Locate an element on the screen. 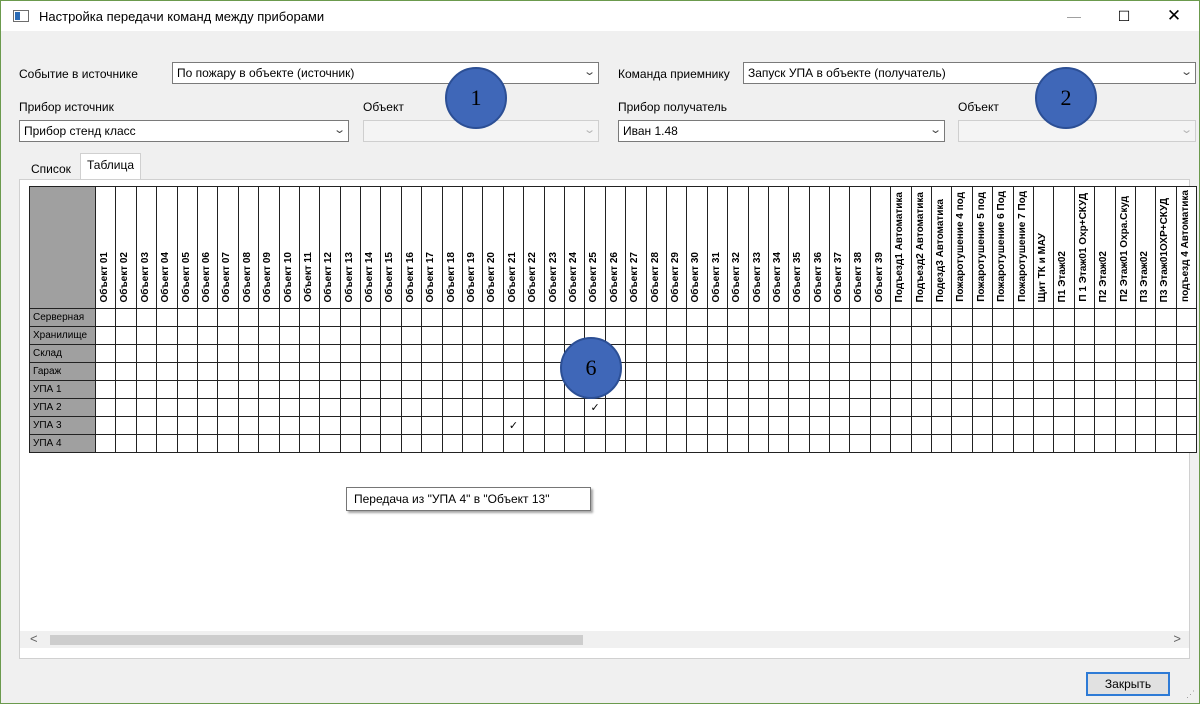 The height and width of the screenshot is (704, 1200). column-header: Объект 14 is located at coordinates (371, 247).